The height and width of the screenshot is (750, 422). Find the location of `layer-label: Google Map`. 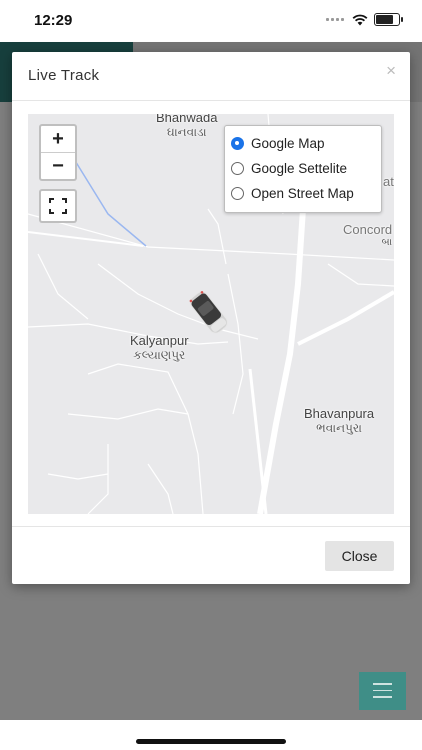

layer-label: Google Map is located at coordinates (288, 143).